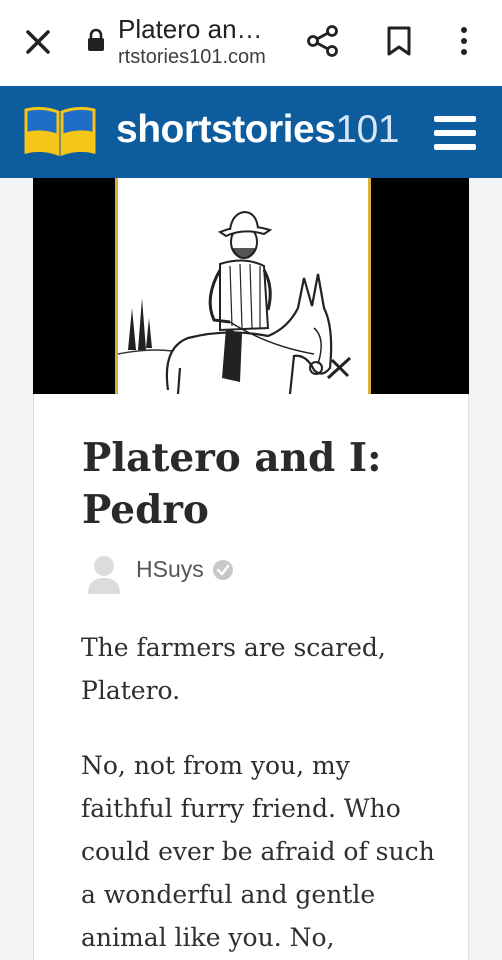 The height and width of the screenshot is (960, 502). What do you see at coordinates (233, 669) in the screenshot?
I see `article-paragraph: The farmers are scared, Platero.` at bounding box center [233, 669].